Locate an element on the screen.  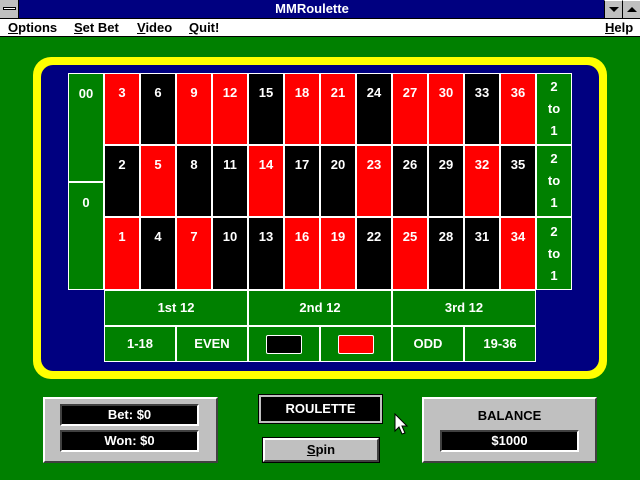
bet-even: EVEN is located at coordinates (212, 344).